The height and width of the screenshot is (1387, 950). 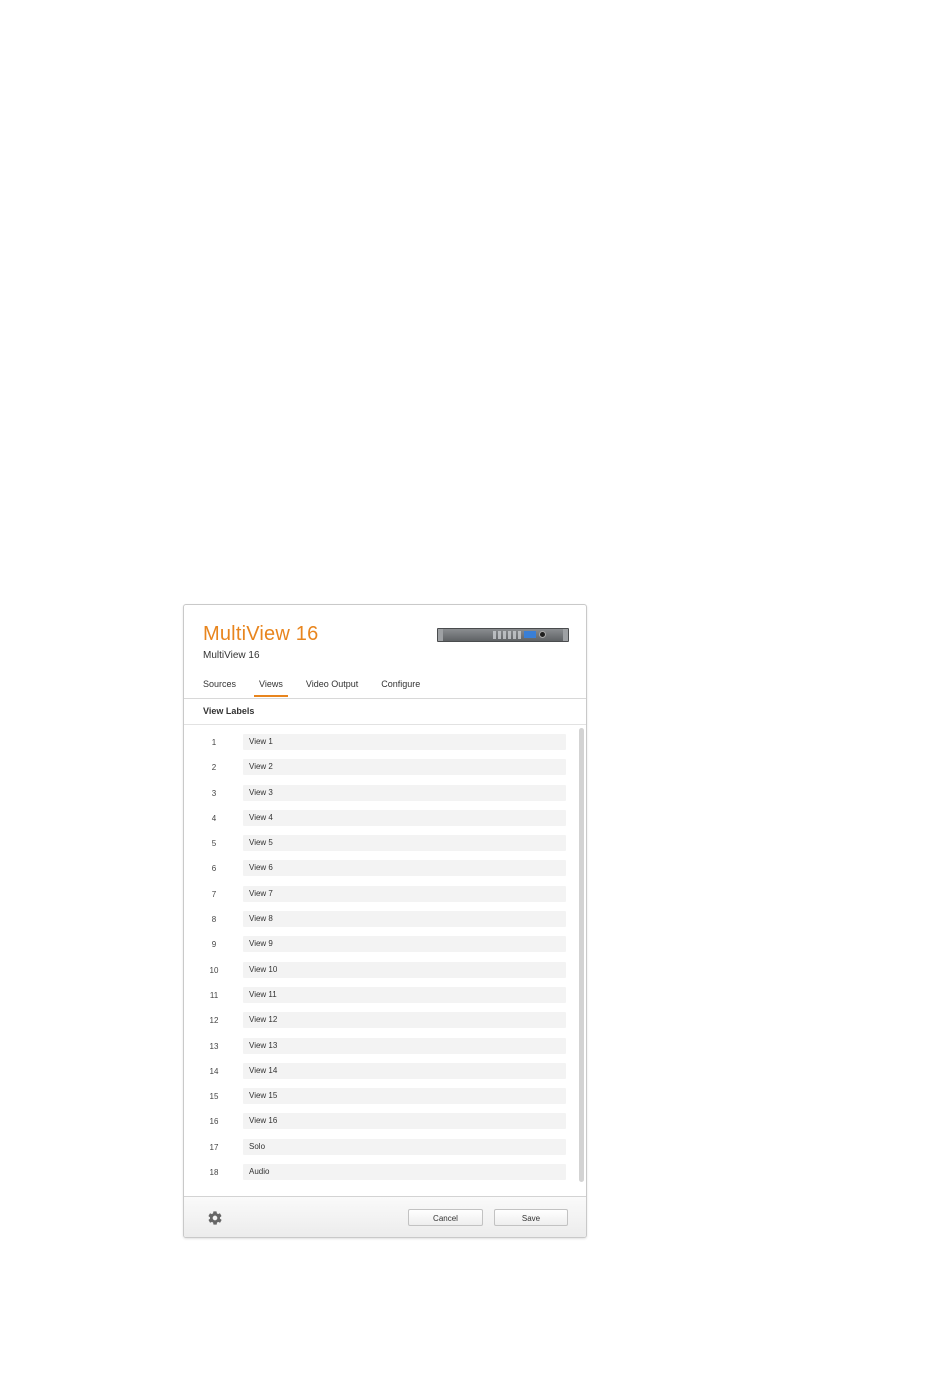 I want to click on view-label-number: 12, so click(x=214, y=1021).